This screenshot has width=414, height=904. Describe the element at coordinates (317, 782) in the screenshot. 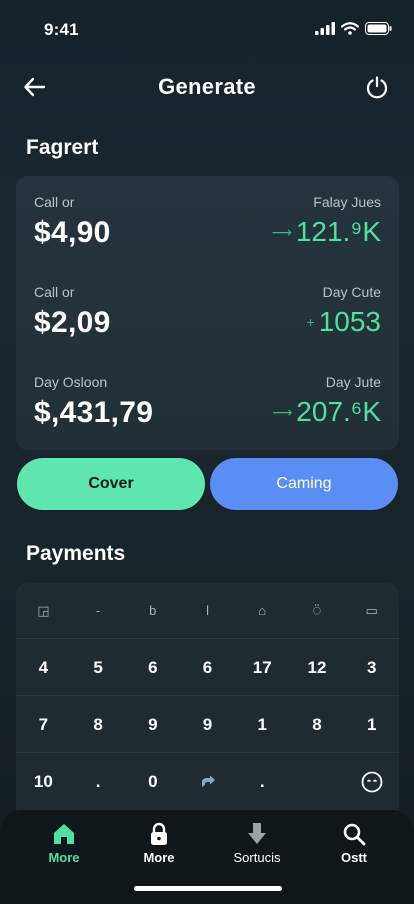

I see `keypad-key-empty` at that location.